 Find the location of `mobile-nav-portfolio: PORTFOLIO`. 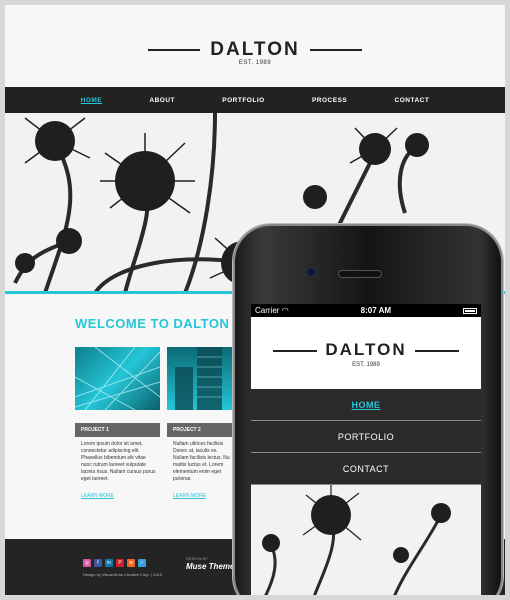

mobile-nav-portfolio: PORTFOLIO is located at coordinates (366, 437).